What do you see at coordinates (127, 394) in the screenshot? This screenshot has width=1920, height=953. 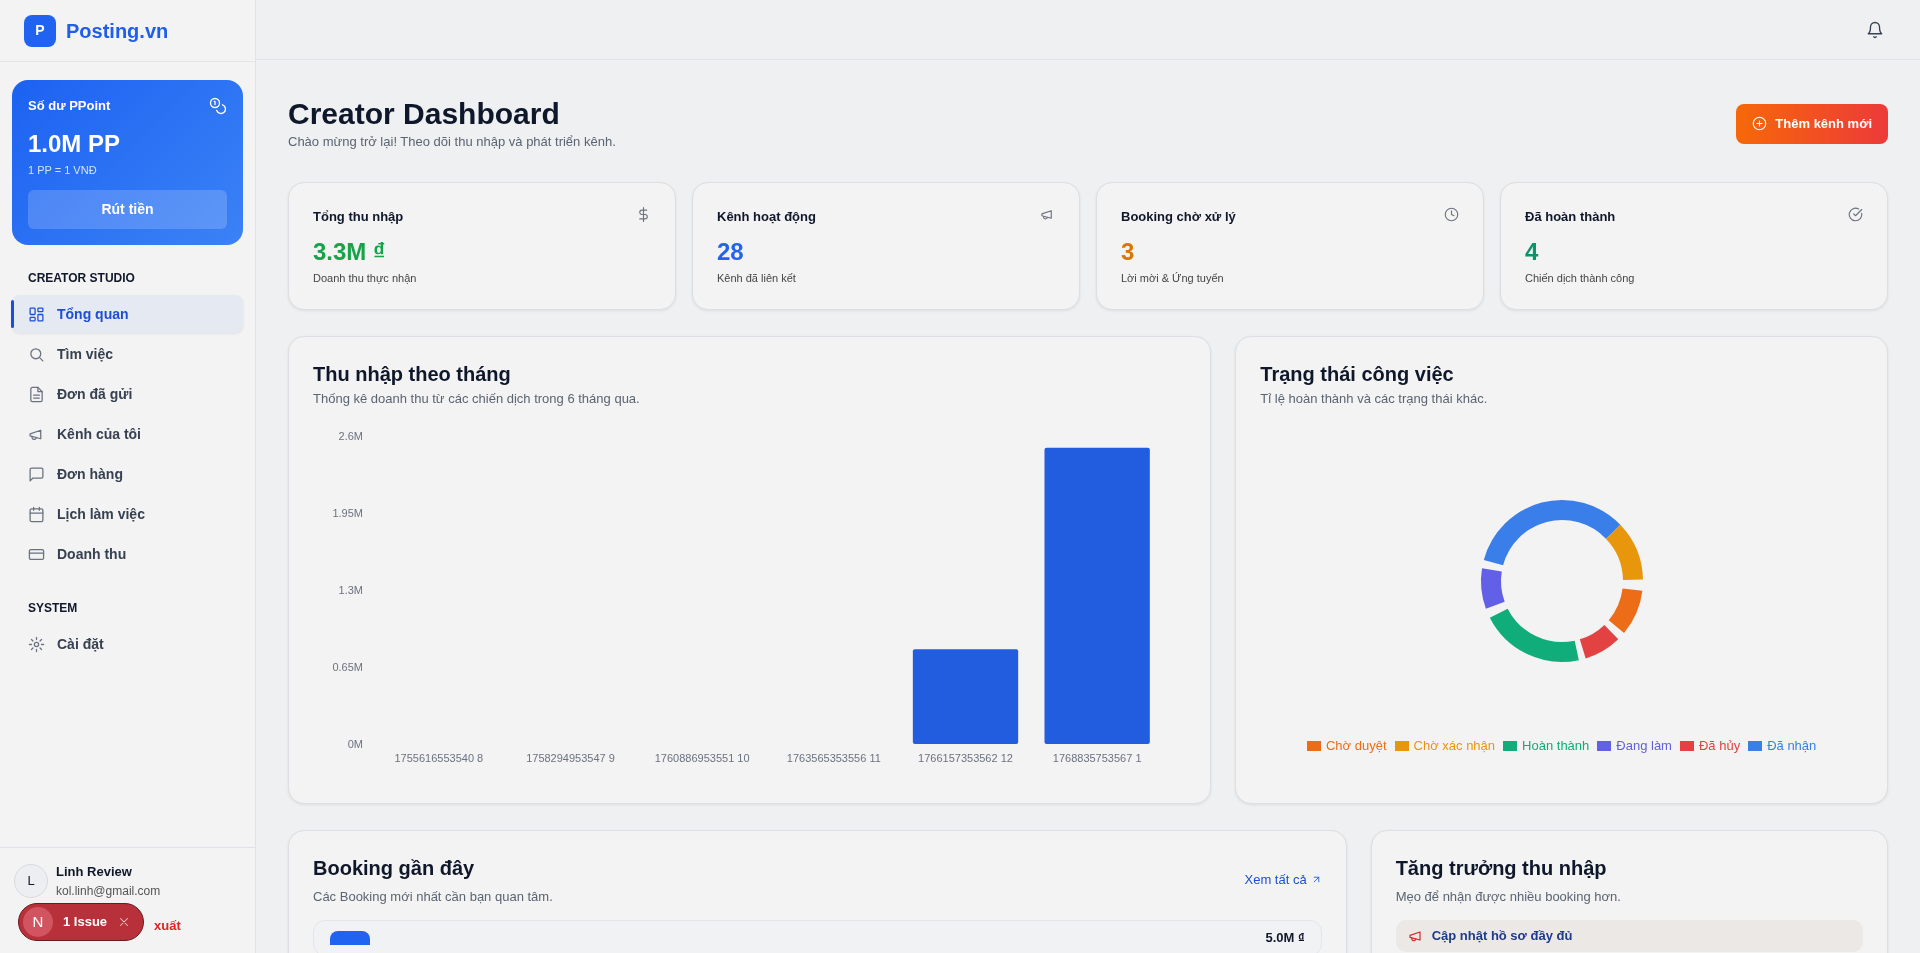 I see `nav-item: Đơn đã gửi` at bounding box center [127, 394].